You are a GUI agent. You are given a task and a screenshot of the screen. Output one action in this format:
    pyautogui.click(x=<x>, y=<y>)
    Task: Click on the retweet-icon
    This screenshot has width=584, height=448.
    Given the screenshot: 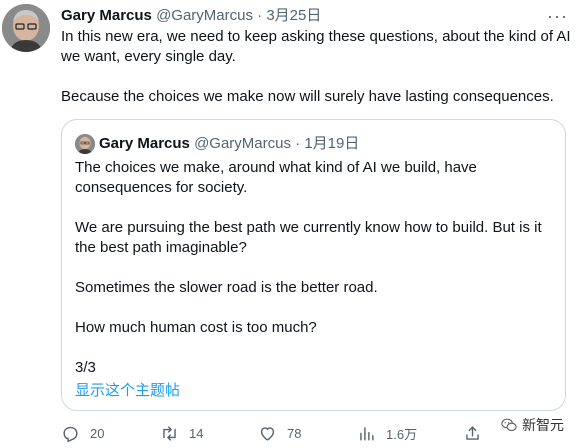 What is the action you would take?
    pyautogui.click(x=169, y=433)
    